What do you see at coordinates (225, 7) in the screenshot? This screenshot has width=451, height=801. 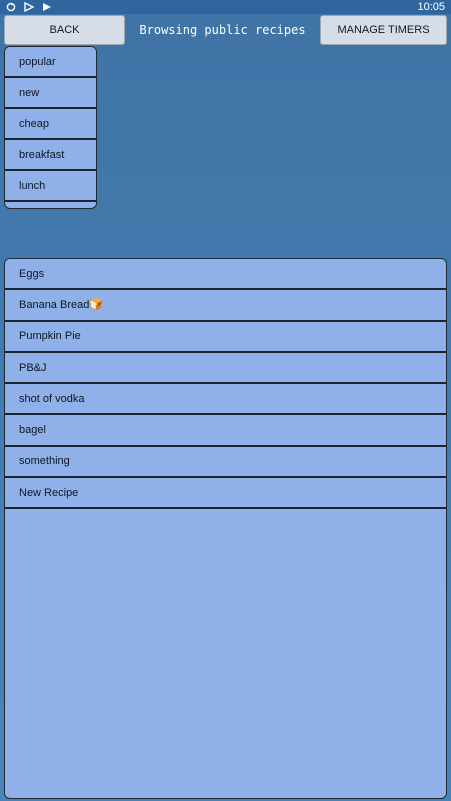 I see `status-bar: 10:05` at bounding box center [225, 7].